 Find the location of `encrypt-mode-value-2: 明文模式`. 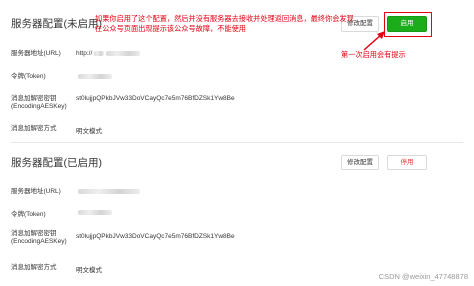

encrypt-mode-value-2: 明文模式 is located at coordinates (89, 270).